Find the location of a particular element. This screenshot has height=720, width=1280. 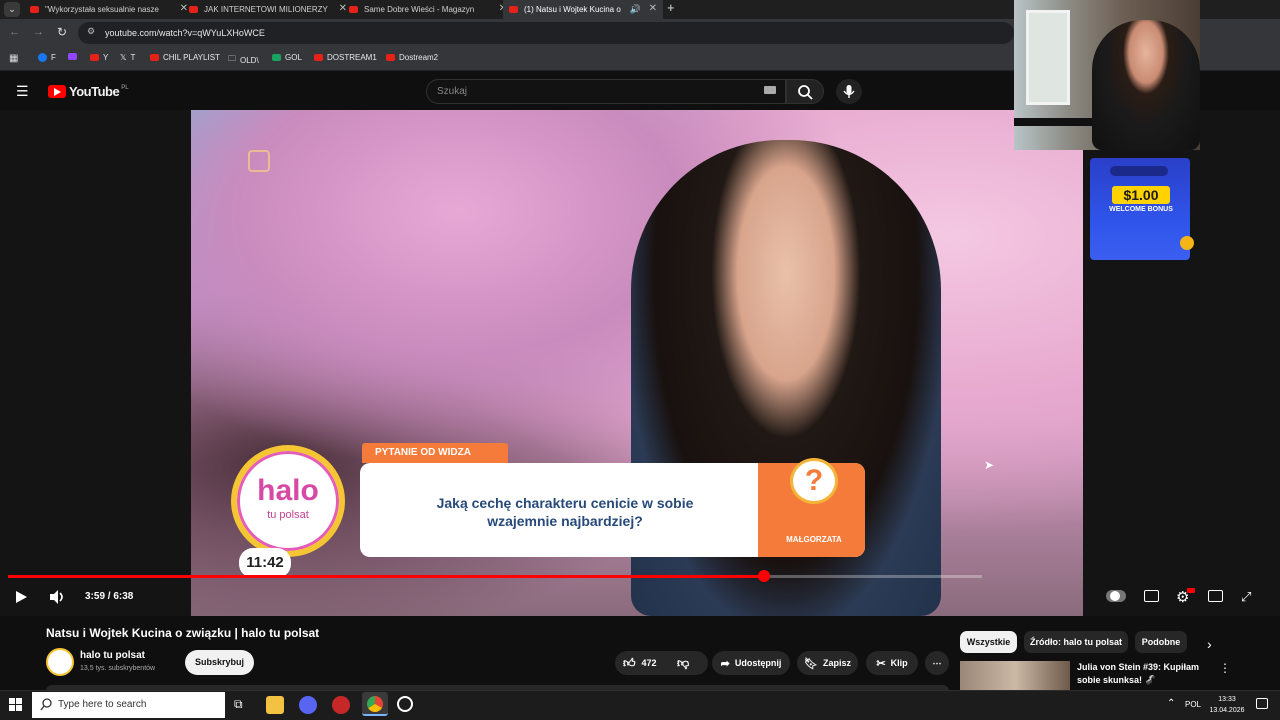

more-dots-icon: ⋯ is located at coordinates (937, 662).